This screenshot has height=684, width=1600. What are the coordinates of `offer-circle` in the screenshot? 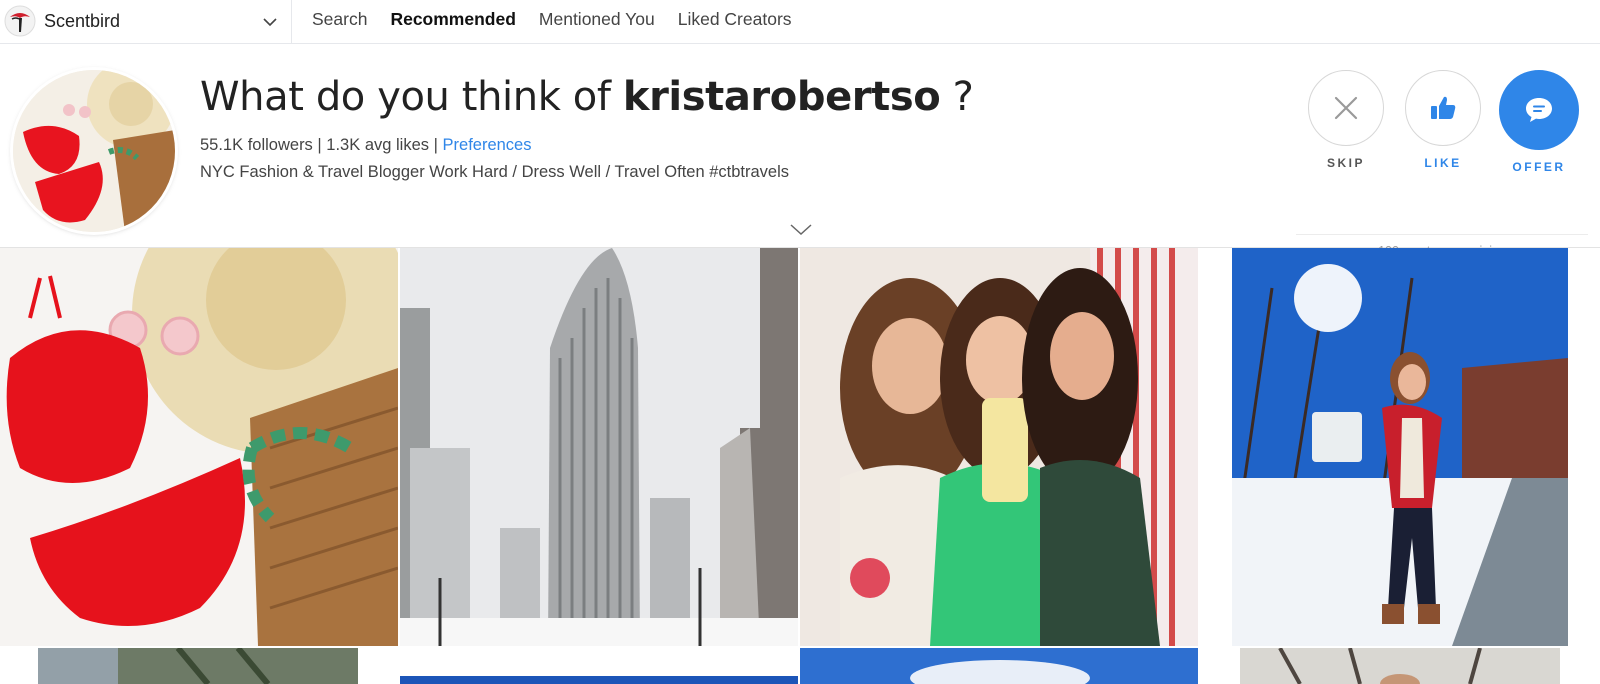 It's located at (1539, 110).